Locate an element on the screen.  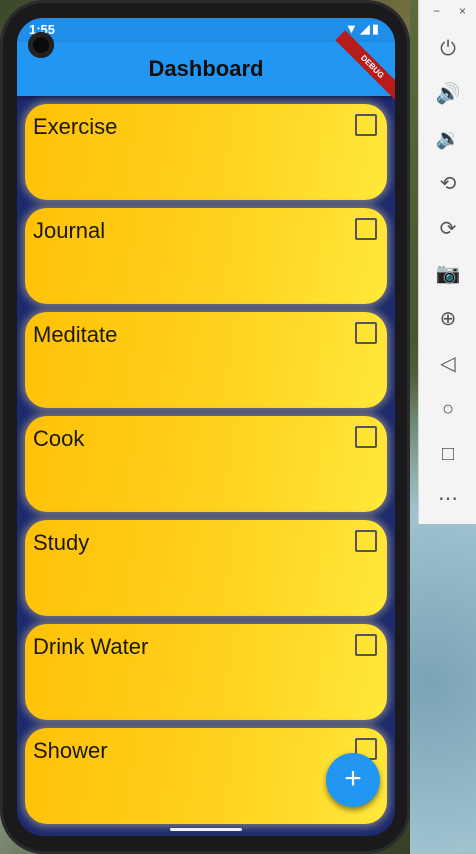
front-camera is located at coordinates (41, 45).